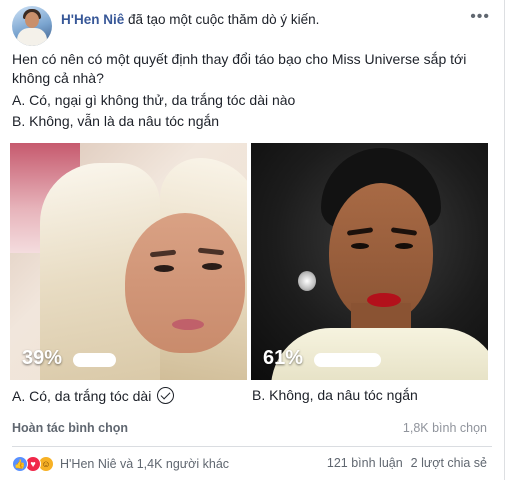  I want to click on choice-b-progress-fill, so click(348, 360).